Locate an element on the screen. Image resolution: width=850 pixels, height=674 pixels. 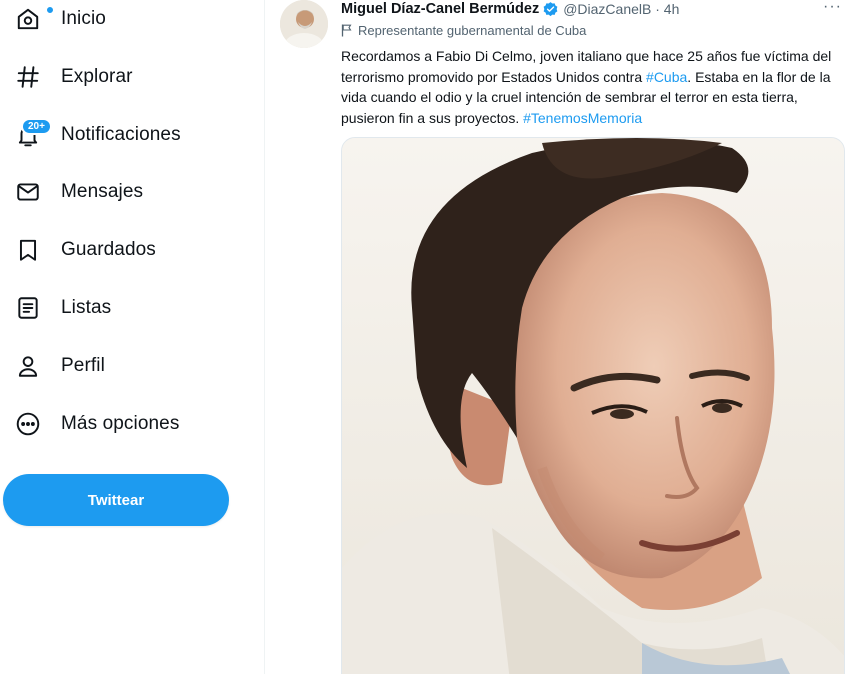
notification-badge: 20+ is located at coordinates (36, 126).